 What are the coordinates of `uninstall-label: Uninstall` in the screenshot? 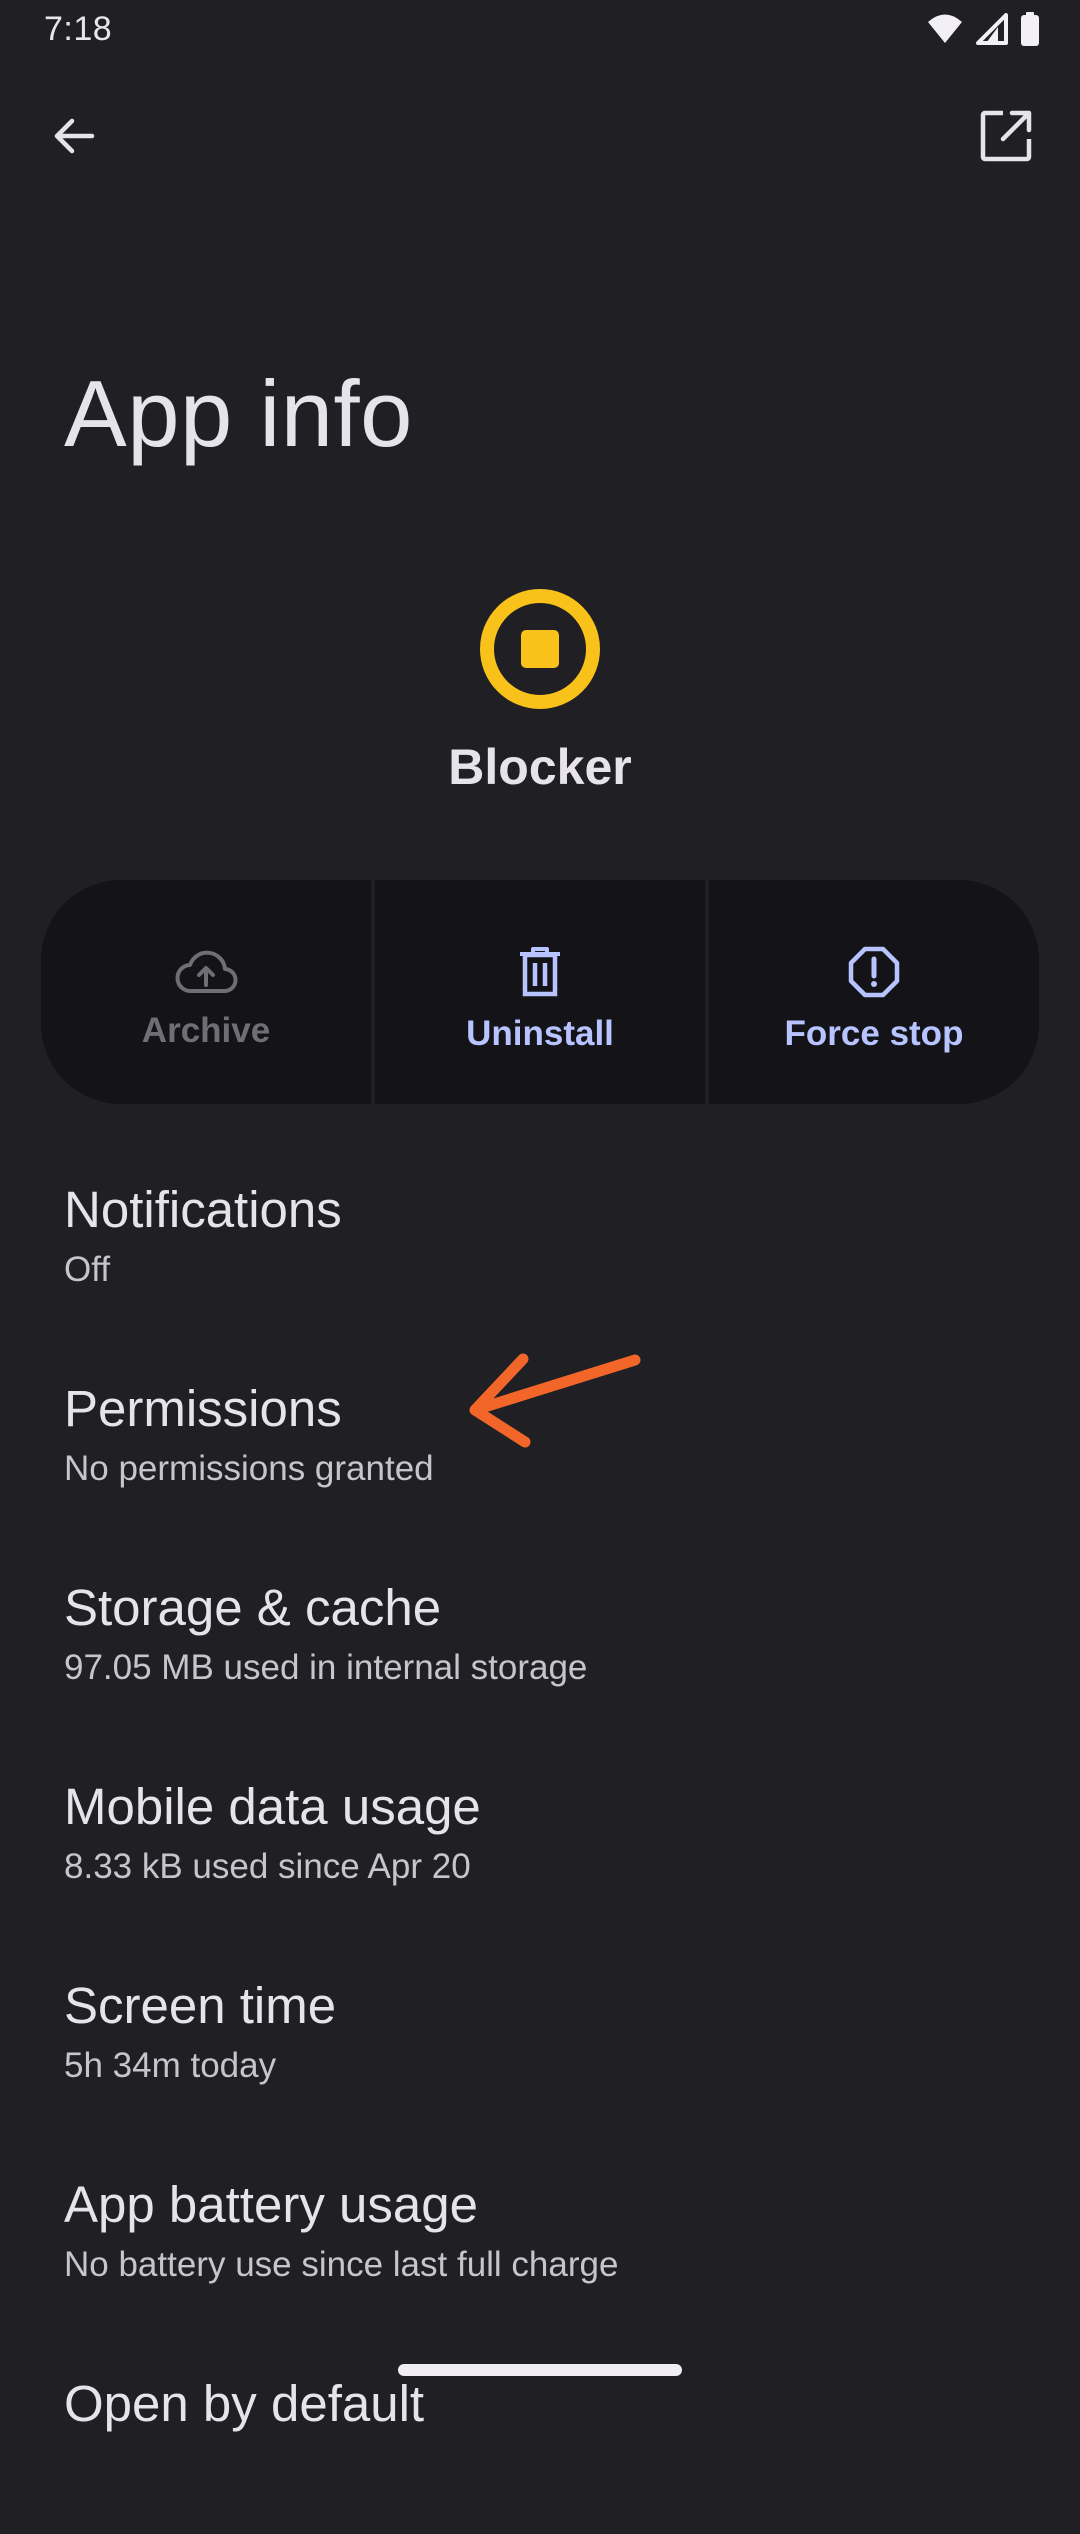 It's located at (540, 1033).